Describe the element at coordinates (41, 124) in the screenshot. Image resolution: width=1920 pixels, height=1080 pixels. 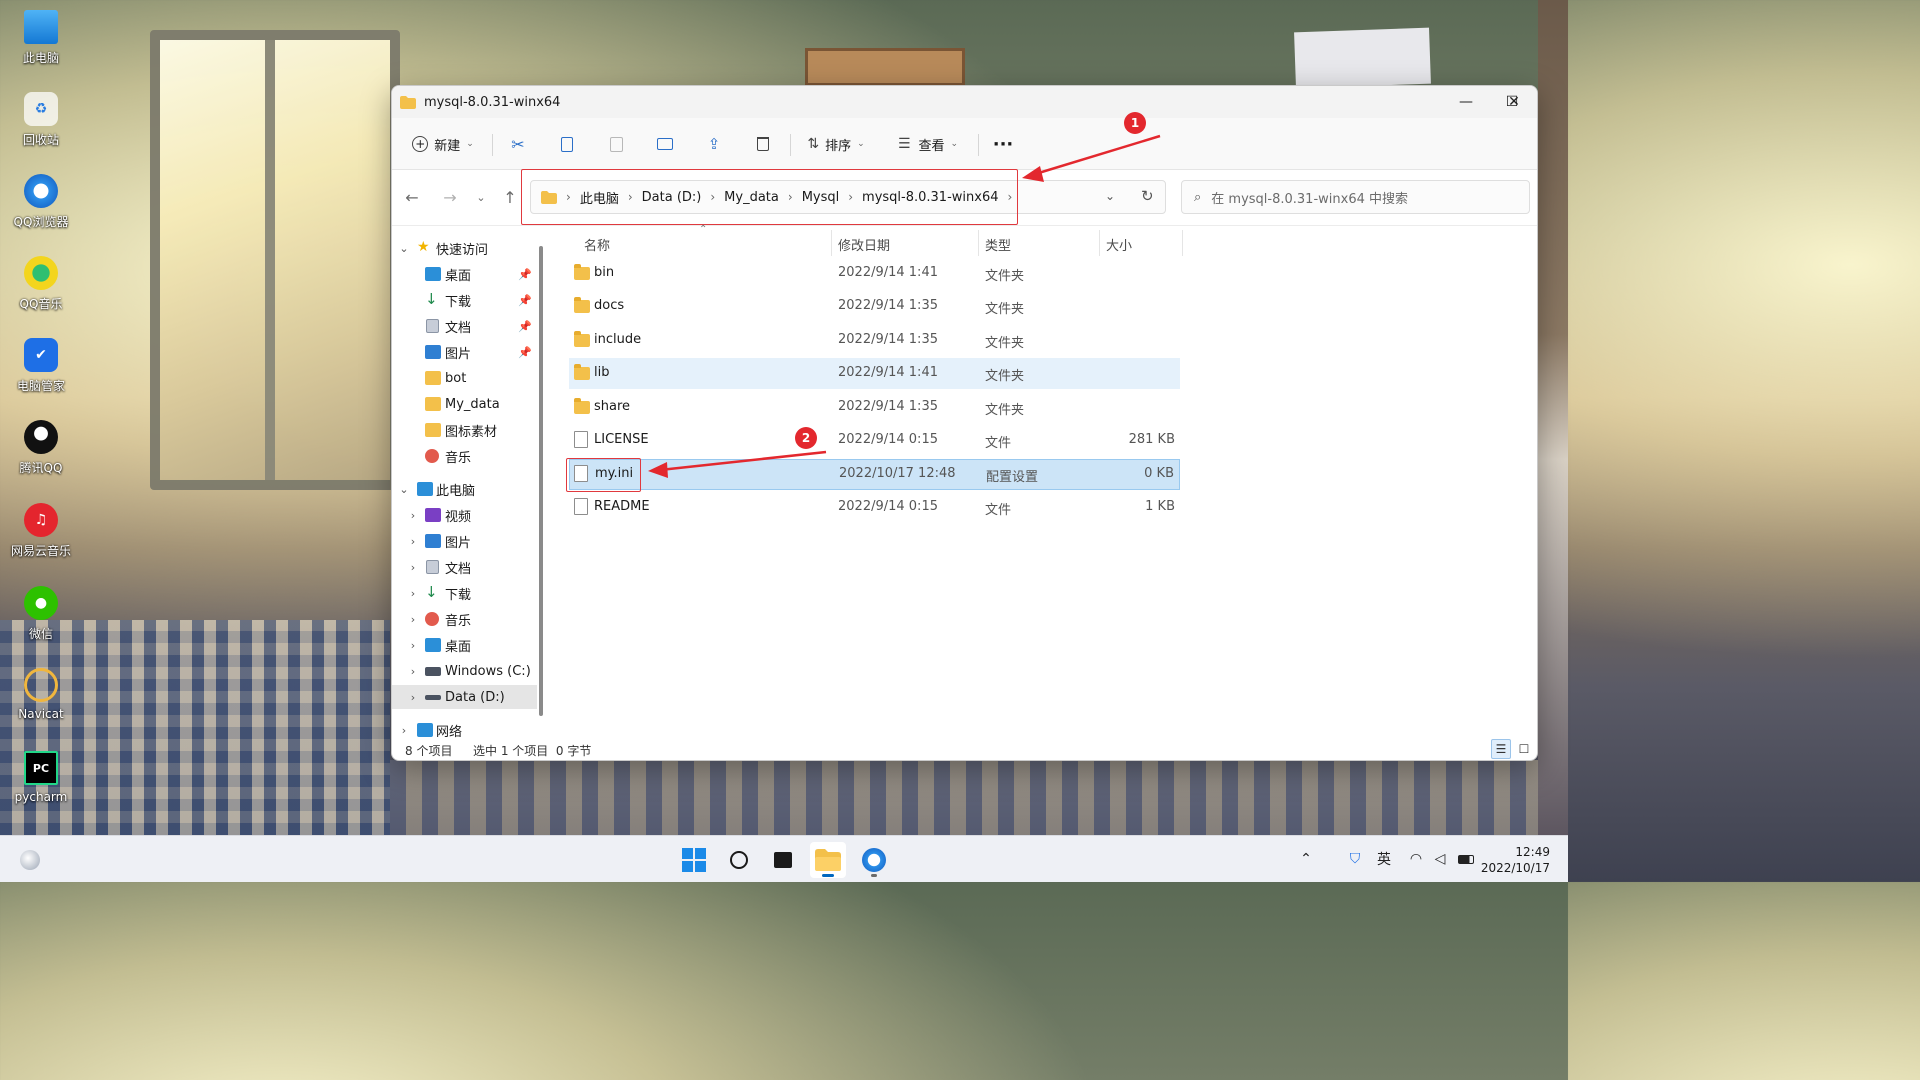
I see `desktop-icon-recycle-bin: ♻ 回收站` at that location.